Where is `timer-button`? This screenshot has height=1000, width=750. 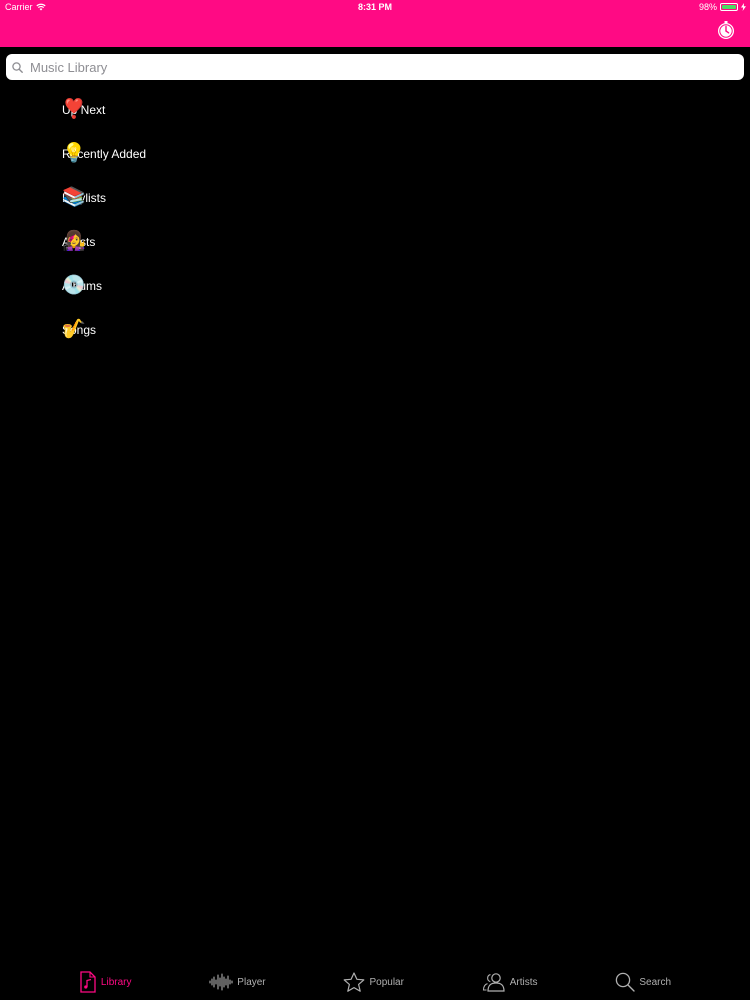
timer-button is located at coordinates (726, 30).